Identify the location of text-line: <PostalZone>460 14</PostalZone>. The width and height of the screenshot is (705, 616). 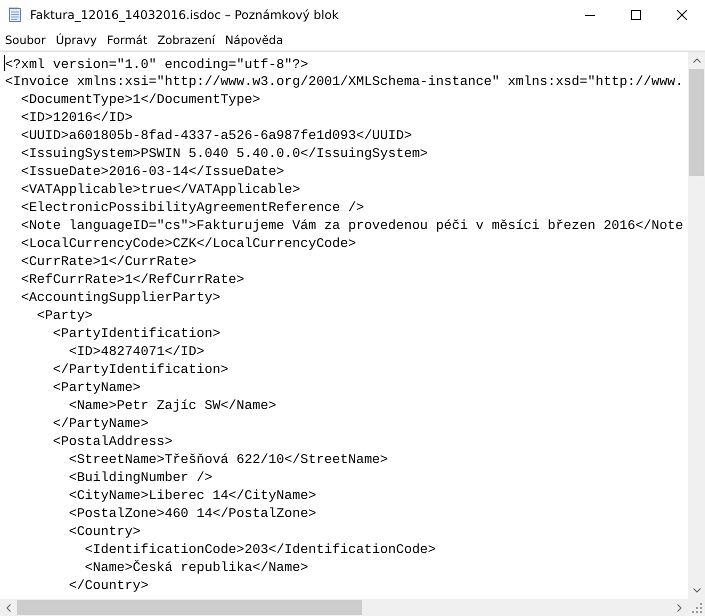
(192, 514).